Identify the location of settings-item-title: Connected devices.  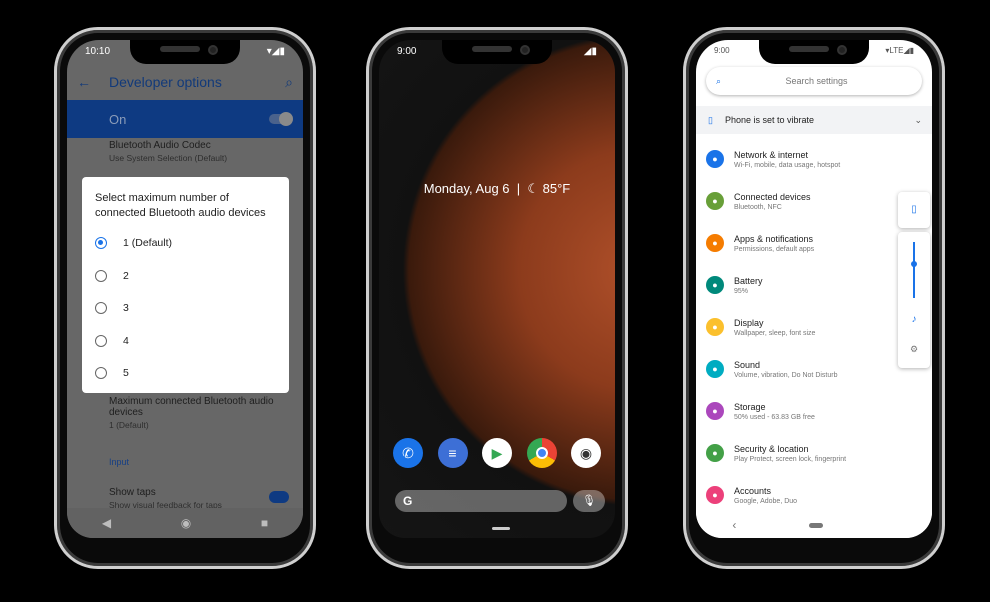
(772, 196).